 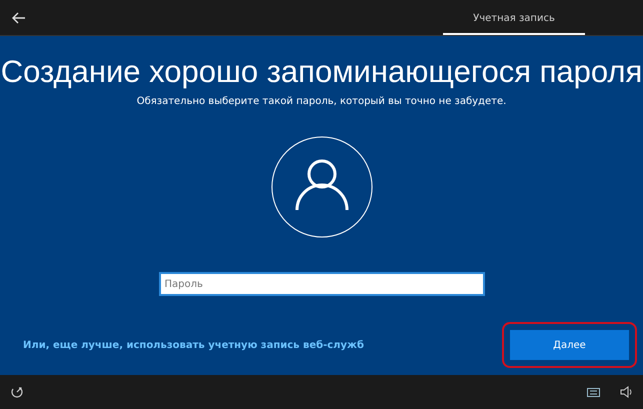 I want to click on speaker-icon, so click(x=626, y=392).